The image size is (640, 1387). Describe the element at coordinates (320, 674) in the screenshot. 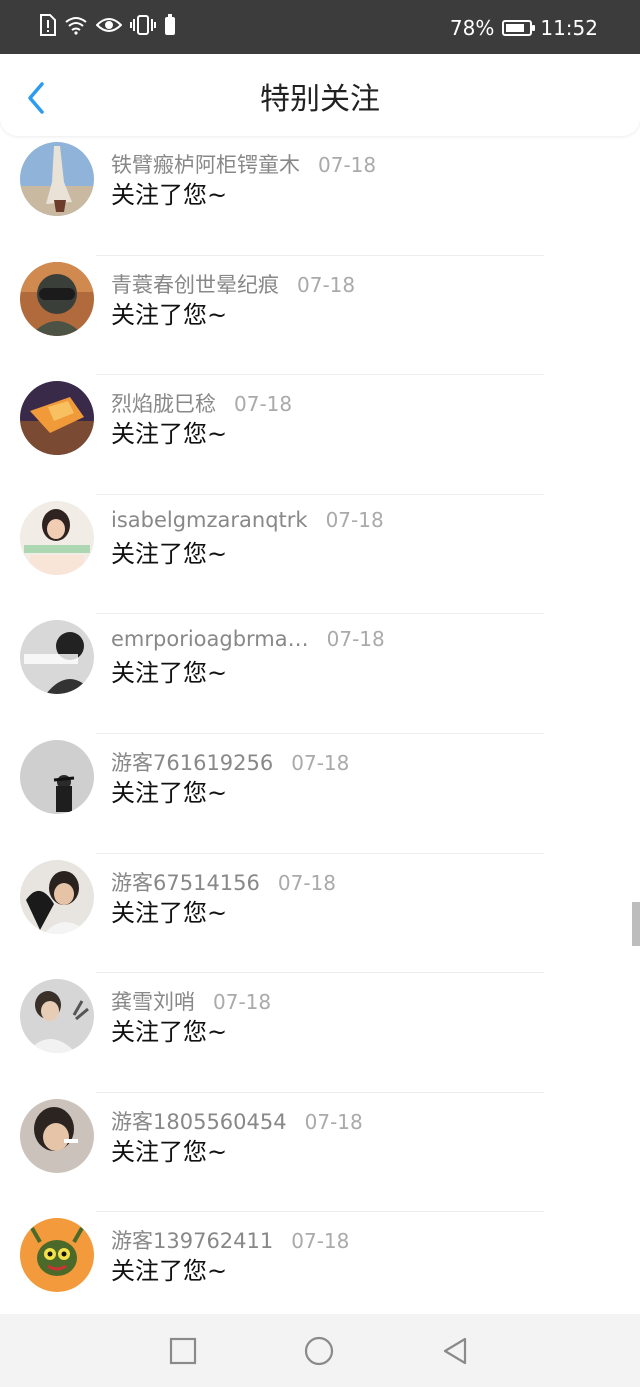

I see `list-item: emrporioagbrma… 07-18 关注了您~` at that location.